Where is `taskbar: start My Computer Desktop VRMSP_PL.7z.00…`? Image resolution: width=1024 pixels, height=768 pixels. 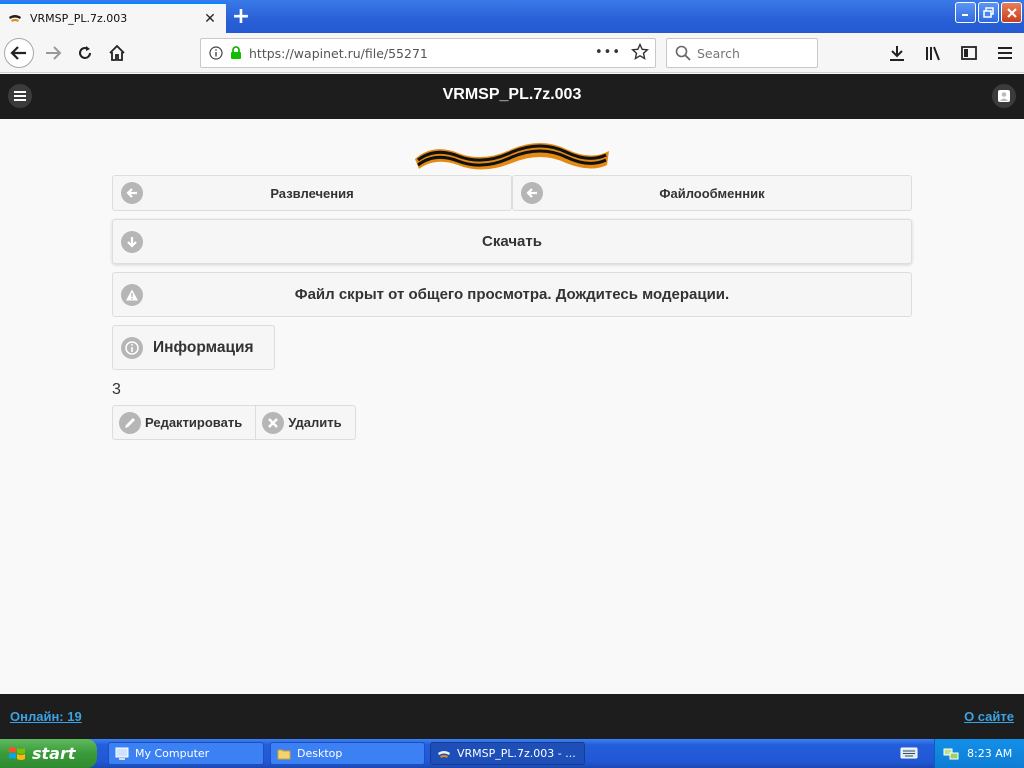 taskbar: start My Computer Desktop VRMSP_PL.7z.00… is located at coordinates (512, 753).